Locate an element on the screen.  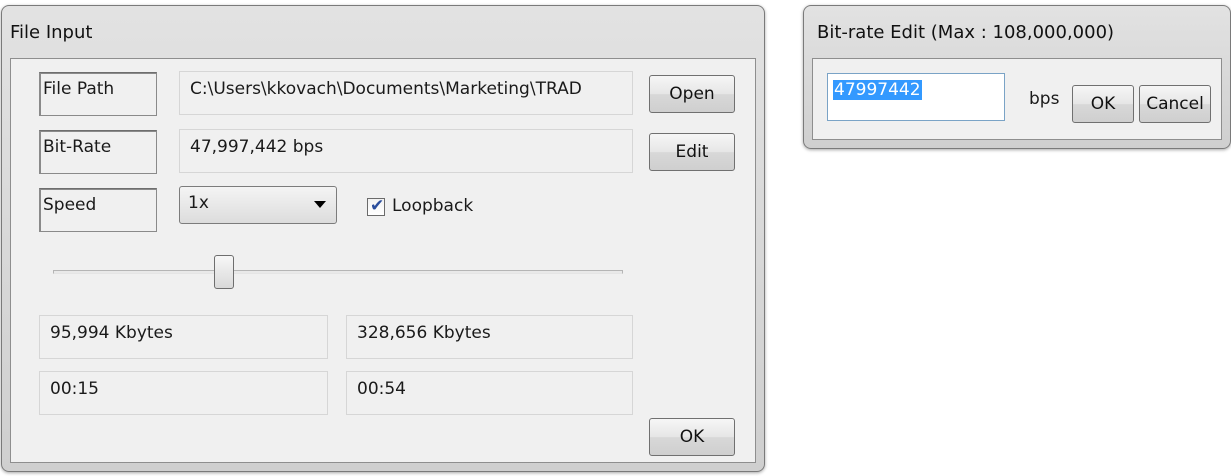
position-slider-track is located at coordinates (338, 272).